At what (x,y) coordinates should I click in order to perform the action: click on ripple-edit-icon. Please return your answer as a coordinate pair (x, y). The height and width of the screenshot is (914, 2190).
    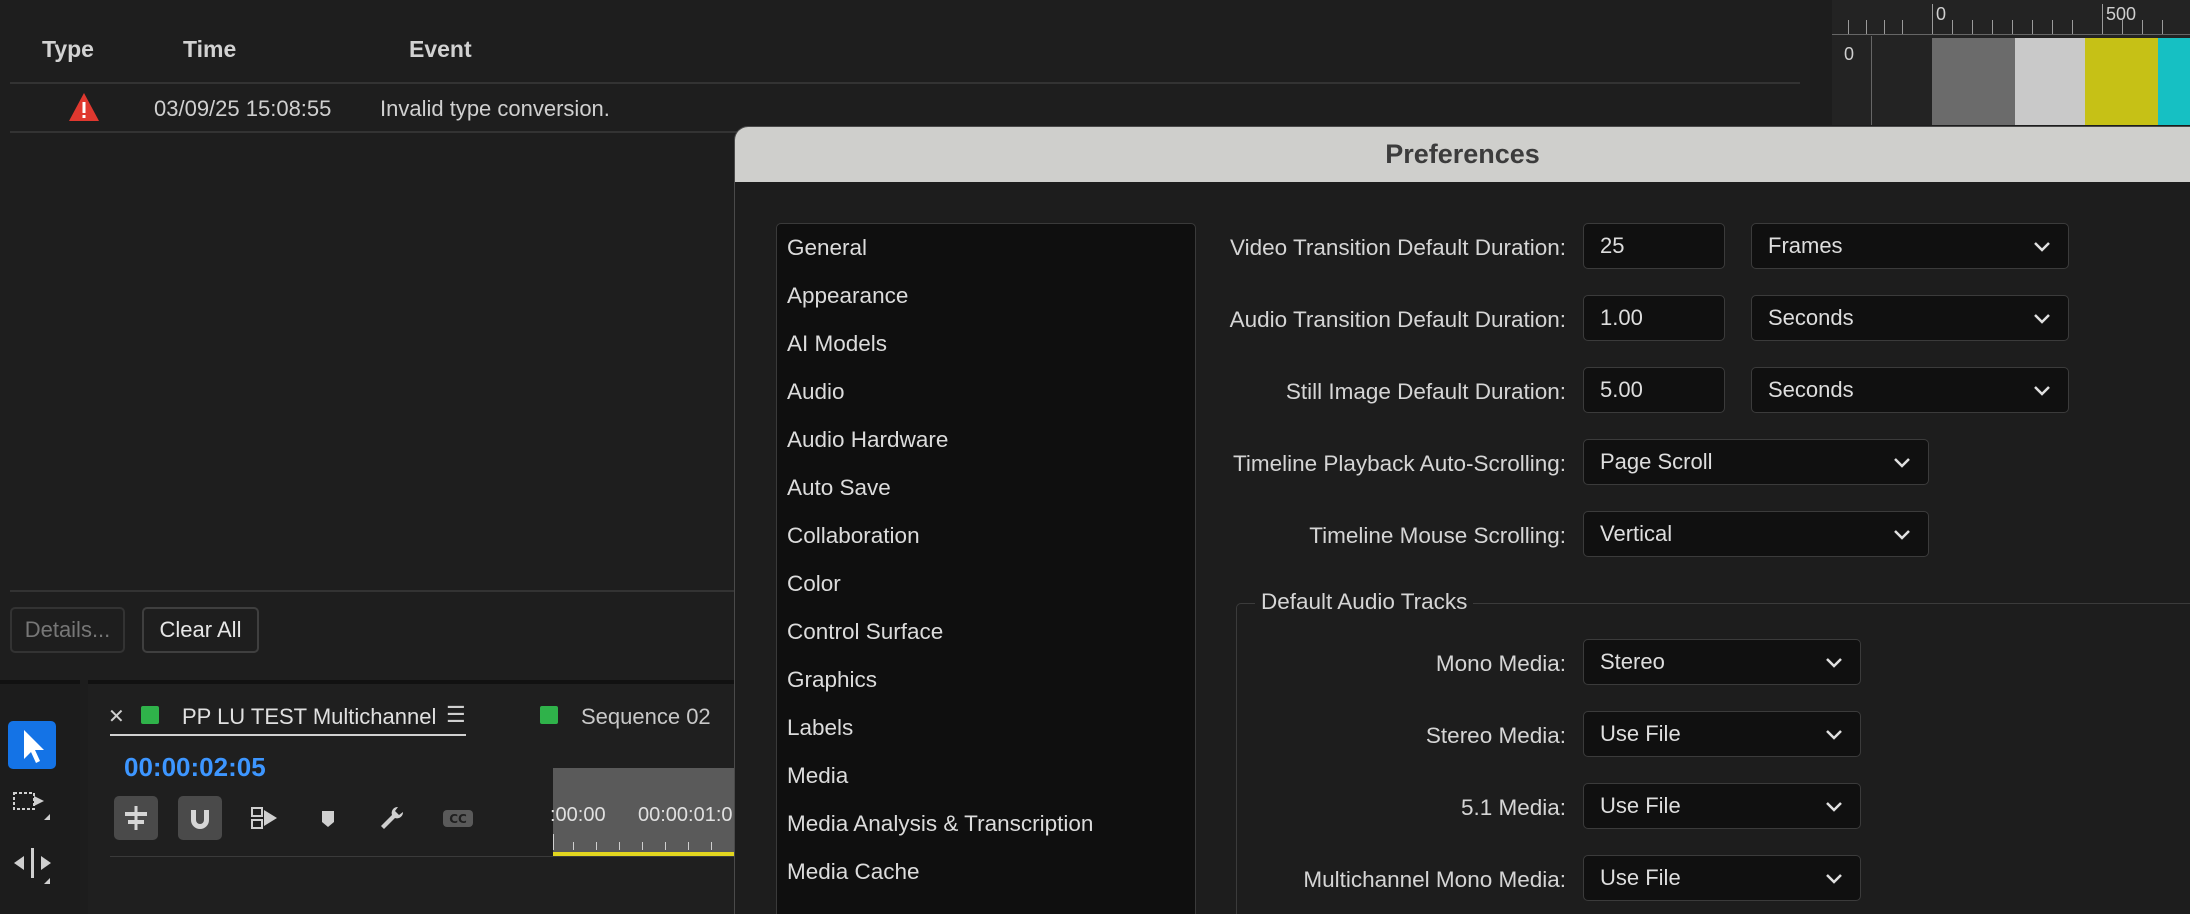
    Looking at the image, I should click on (32, 866).